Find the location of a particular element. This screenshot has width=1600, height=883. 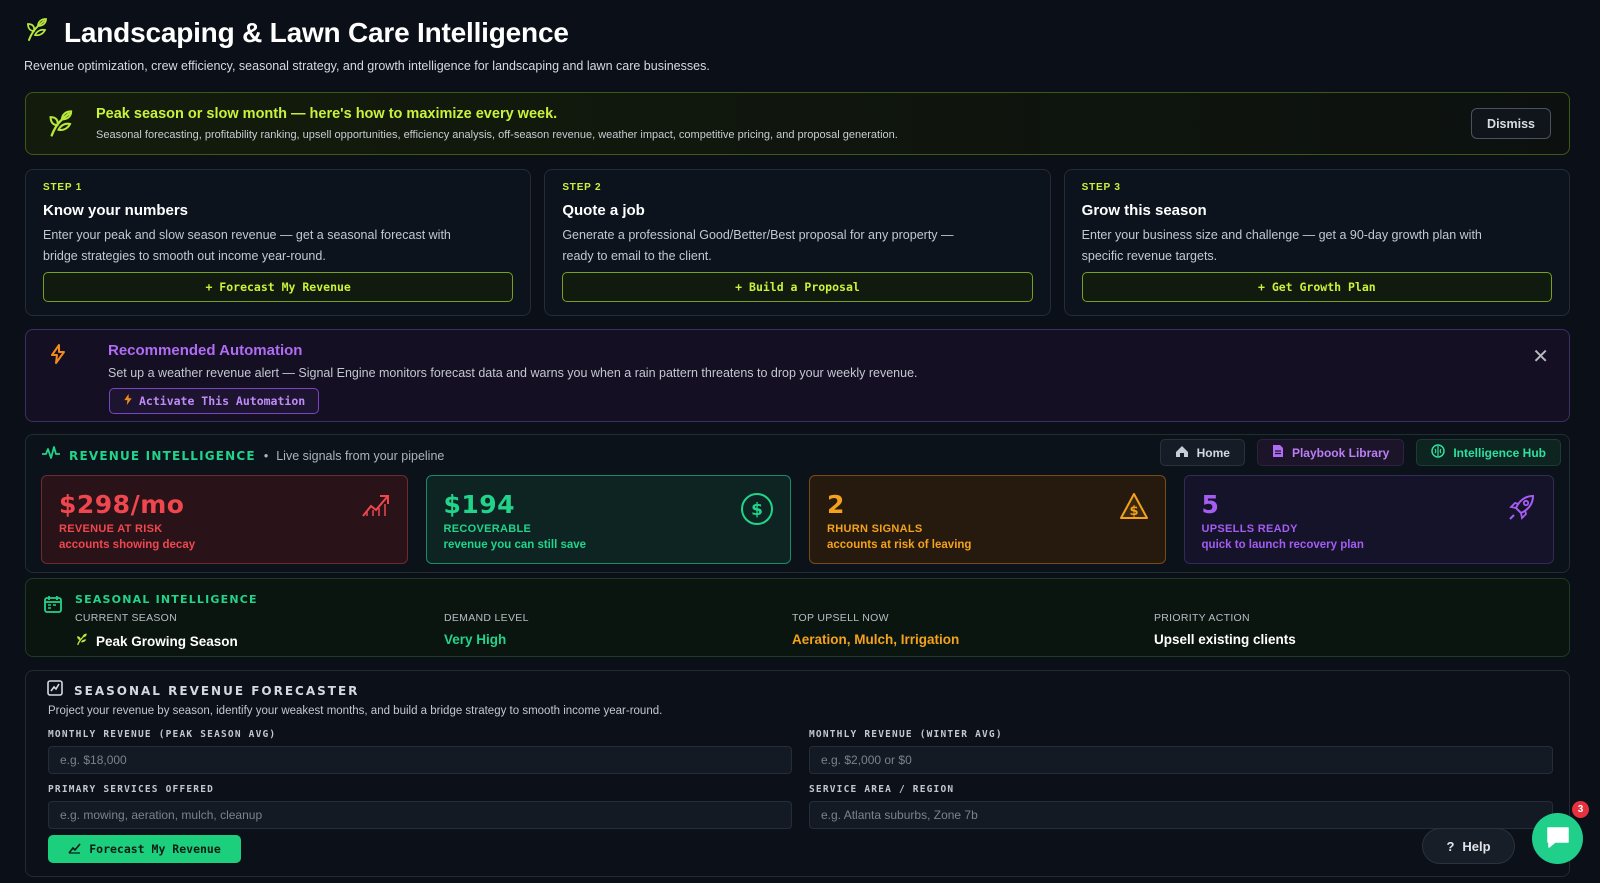

lightning-icon is located at coordinates (58, 356).